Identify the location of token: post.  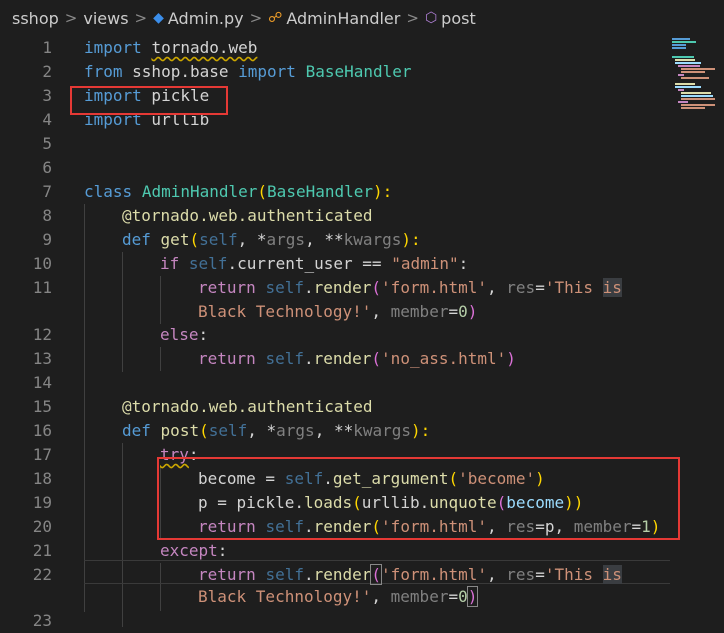
(180, 430).